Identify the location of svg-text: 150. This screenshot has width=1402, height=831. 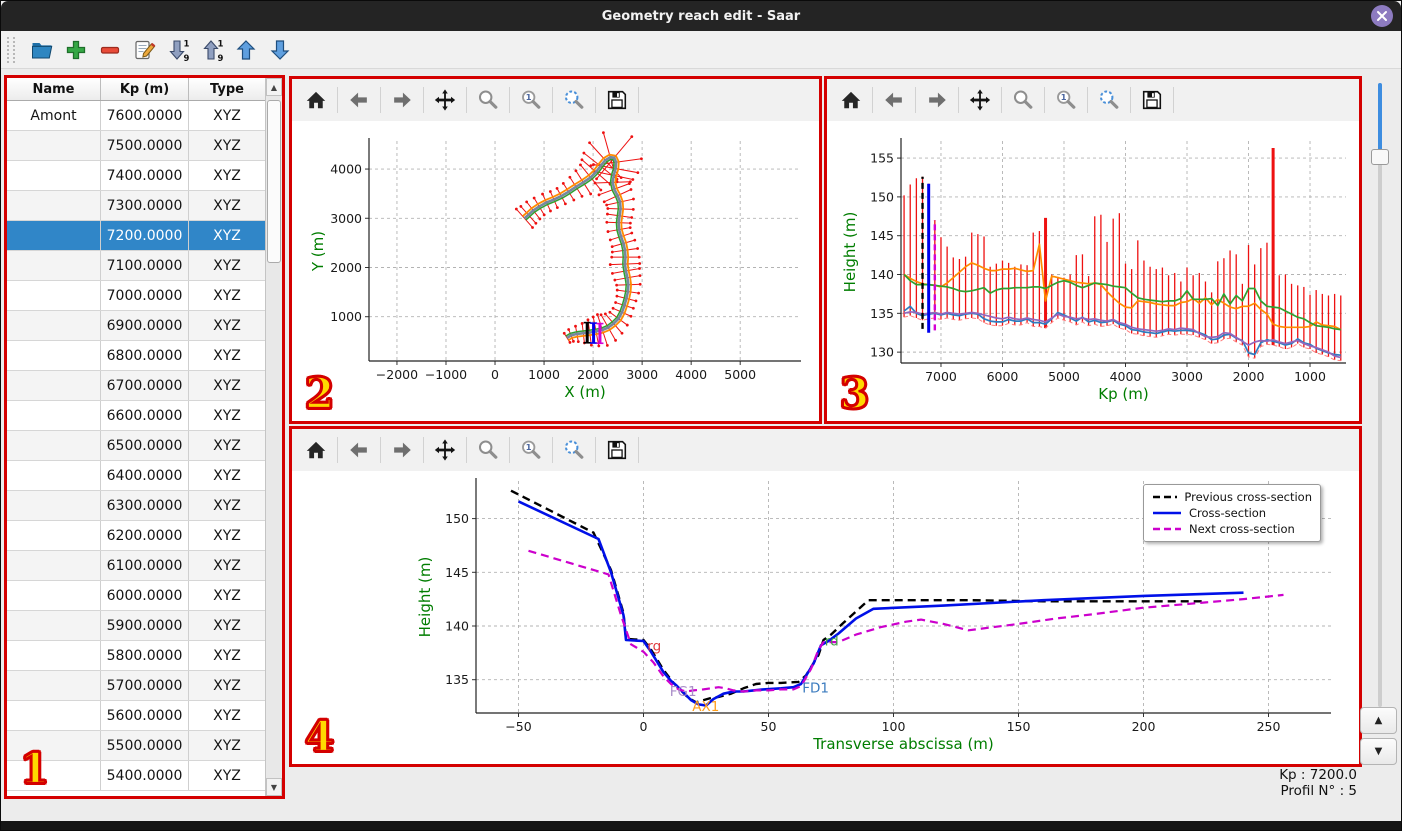
(1019, 726).